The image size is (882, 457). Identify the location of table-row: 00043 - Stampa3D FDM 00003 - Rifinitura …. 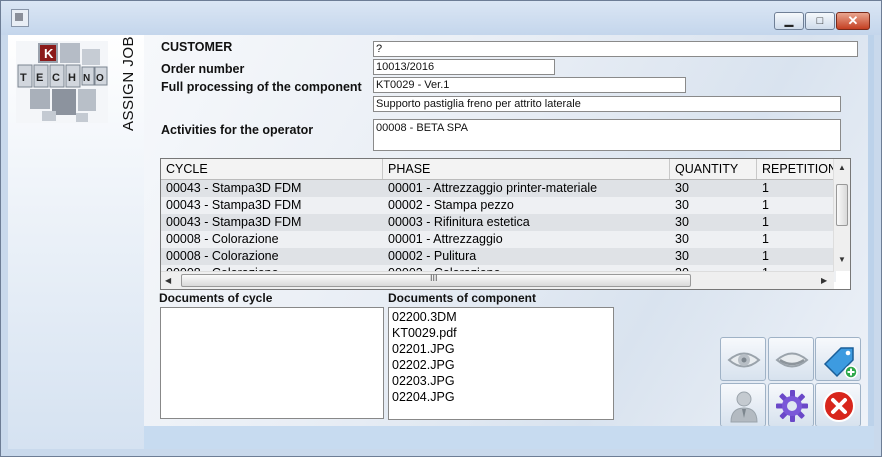
(498, 222).